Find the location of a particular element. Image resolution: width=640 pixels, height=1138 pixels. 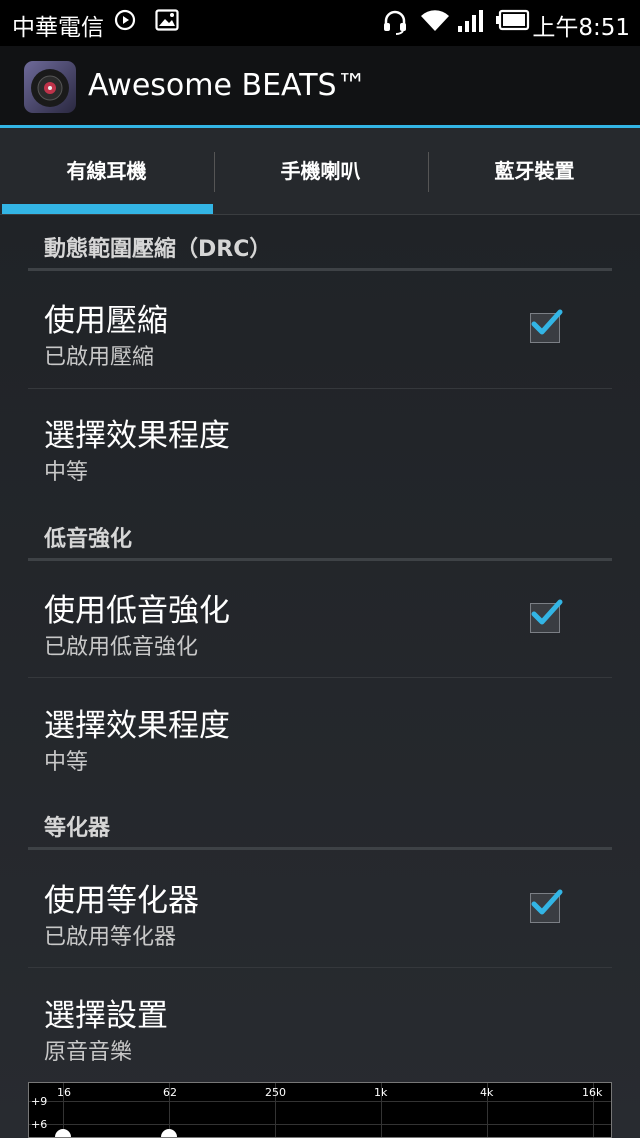

eq-freq-label: 16k is located at coordinates (592, 1092).